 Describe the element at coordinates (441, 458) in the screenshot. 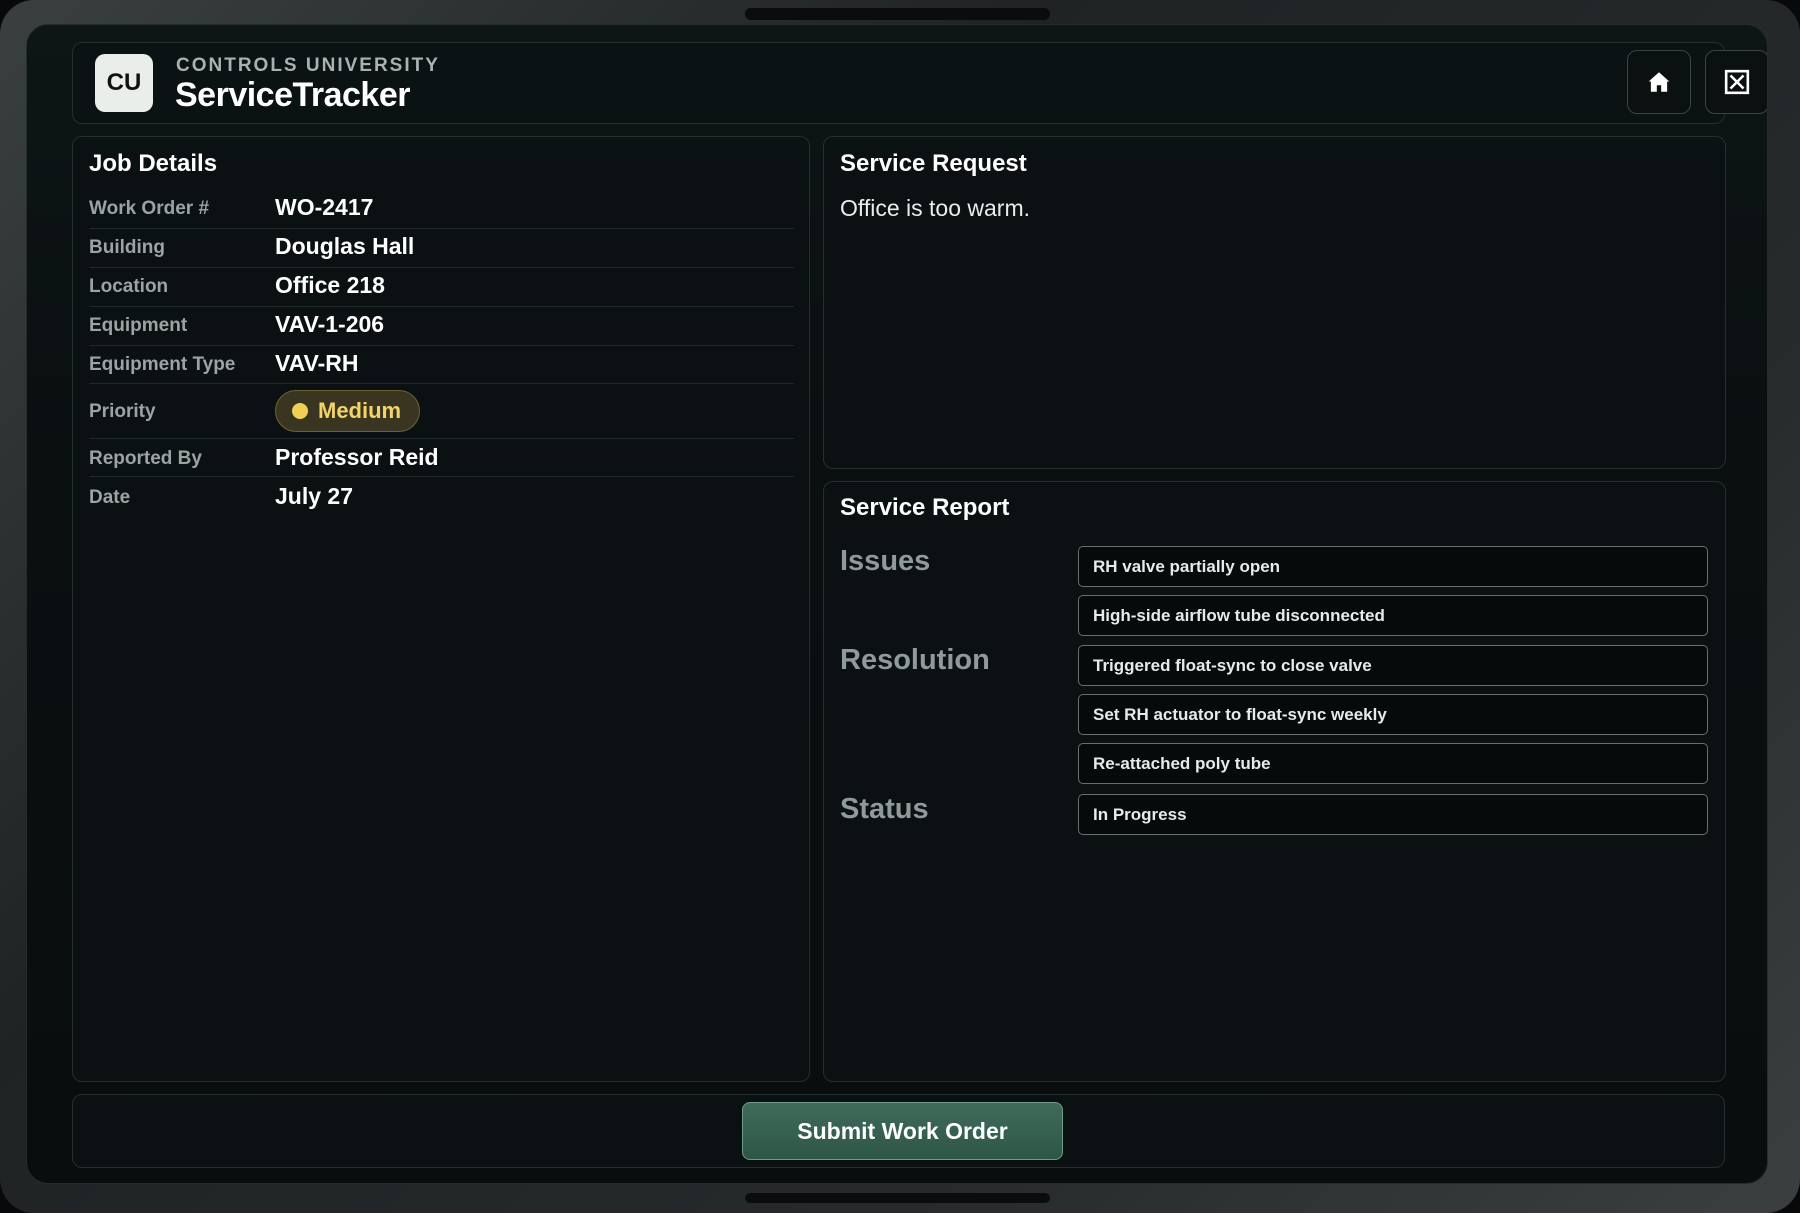

I see `detail-row-reported-by: Reported By Professor Reid` at that location.